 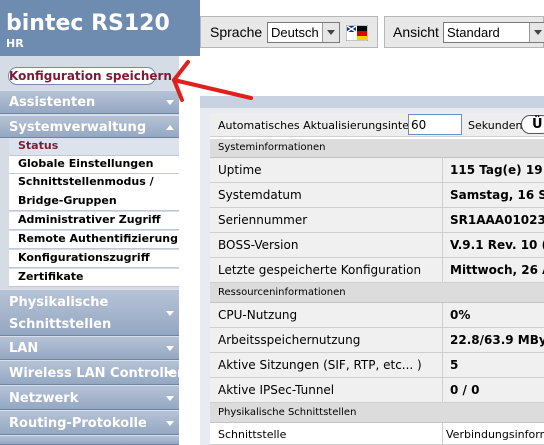 What do you see at coordinates (442, 433) in the screenshot?
I see `column-divider` at bounding box center [442, 433].